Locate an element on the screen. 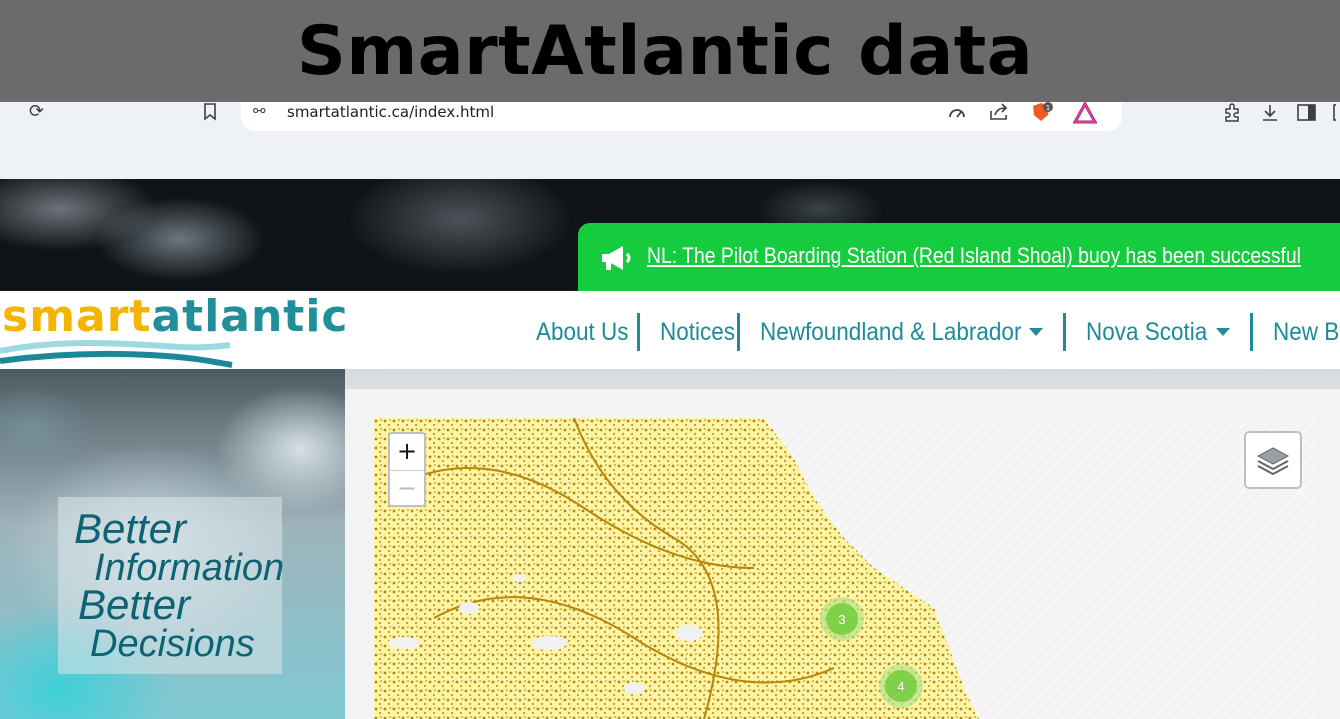 The width and height of the screenshot is (1340, 719). zoom-in-button: + is located at coordinates (407, 452).